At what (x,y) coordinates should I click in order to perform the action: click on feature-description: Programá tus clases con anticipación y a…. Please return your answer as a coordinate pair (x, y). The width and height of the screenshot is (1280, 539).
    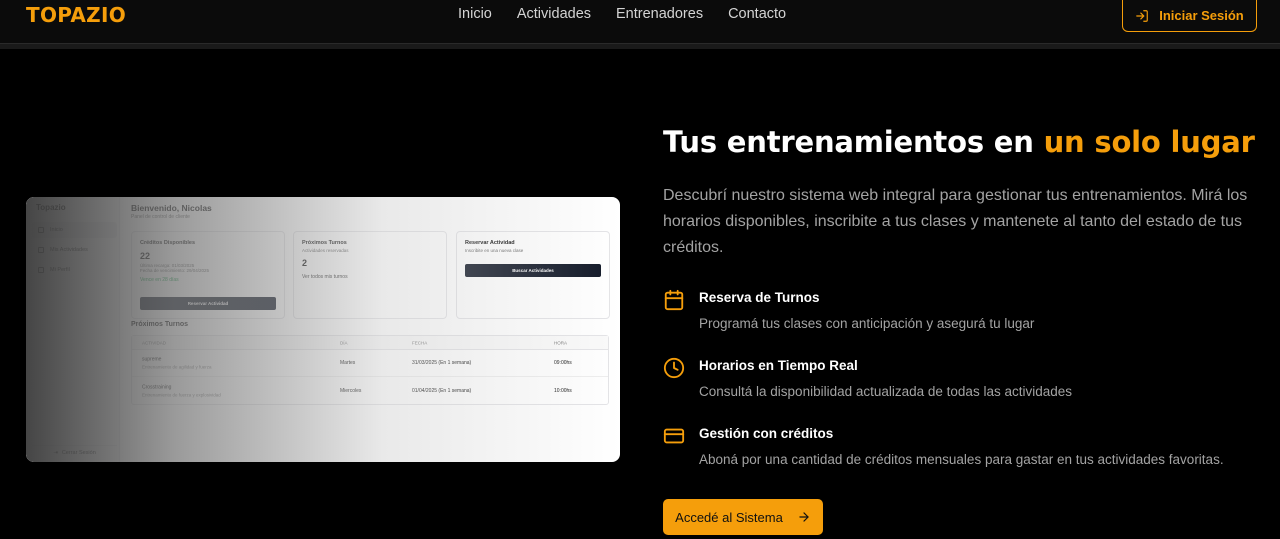
    Looking at the image, I should click on (867, 323).